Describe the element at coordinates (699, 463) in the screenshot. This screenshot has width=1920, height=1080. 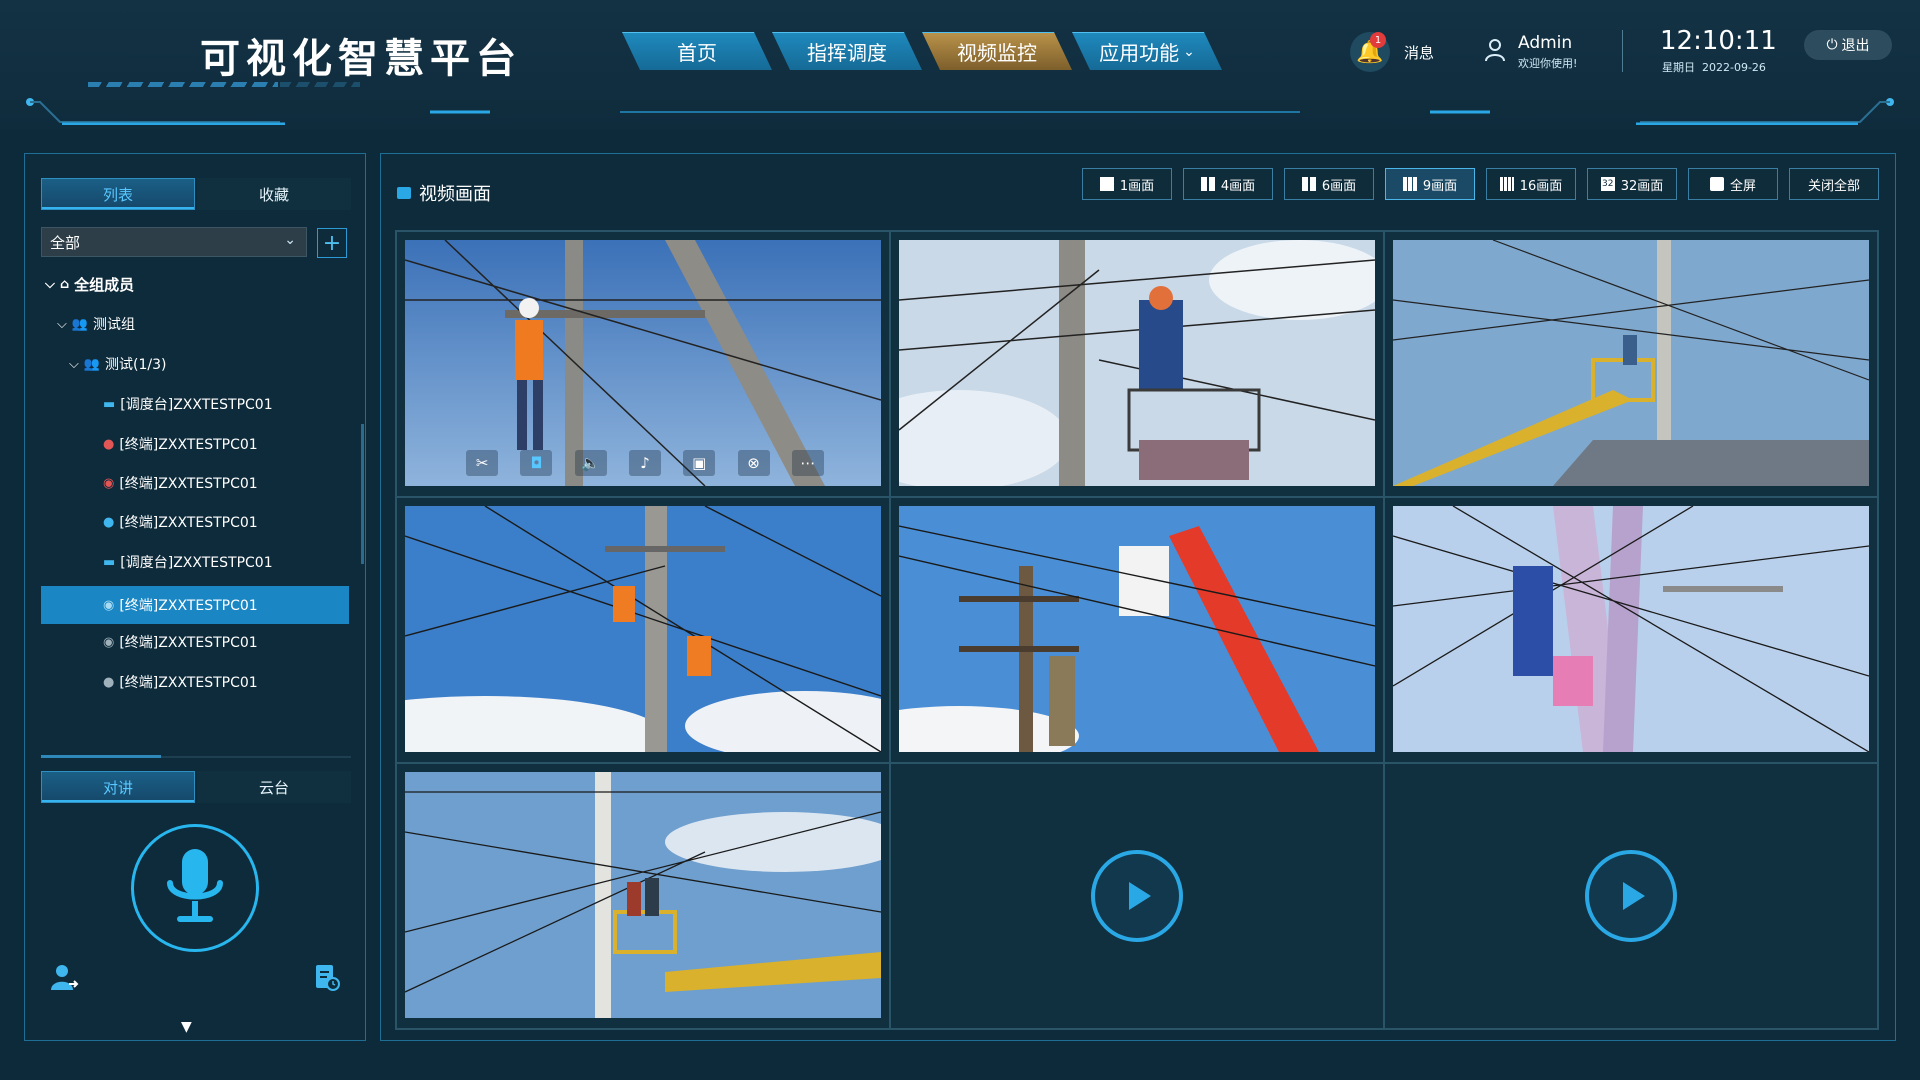
I see `record-icon: ▣` at that location.